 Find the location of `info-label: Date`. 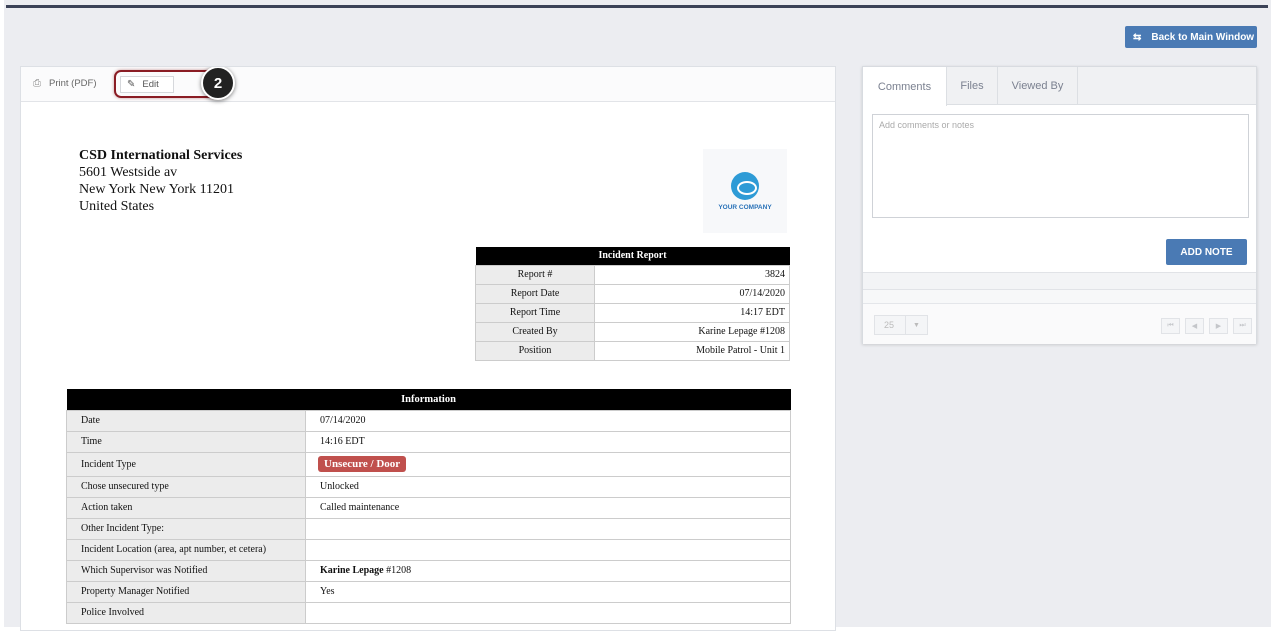

info-label: Date is located at coordinates (186, 420).